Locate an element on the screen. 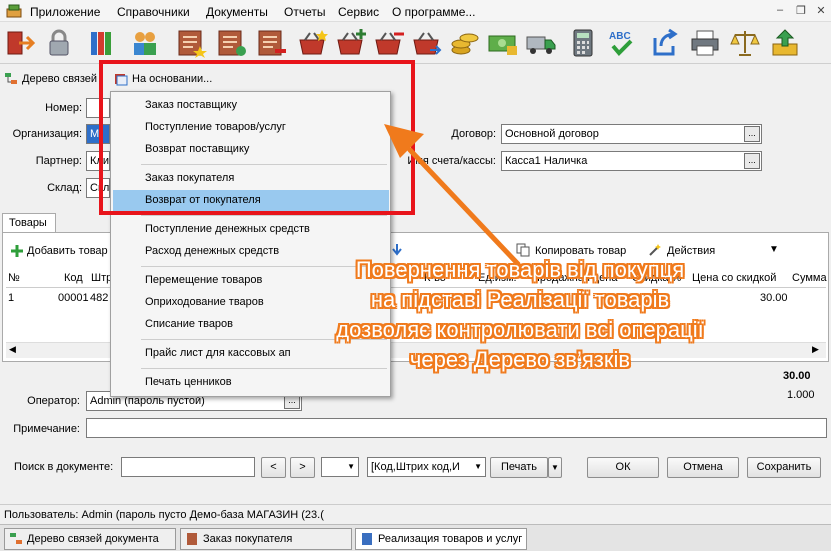 Image resolution: width=831 pixels, height=551 pixels. org-label: Организация: is located at coordinates (47, 134).